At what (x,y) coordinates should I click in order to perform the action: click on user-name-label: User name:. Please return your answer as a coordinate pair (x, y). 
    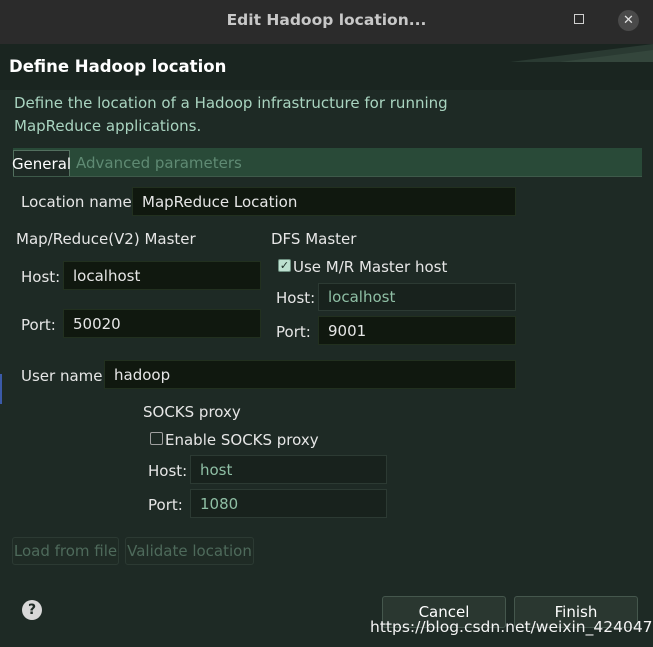
    Looking at the image, I should click on (64, 376).